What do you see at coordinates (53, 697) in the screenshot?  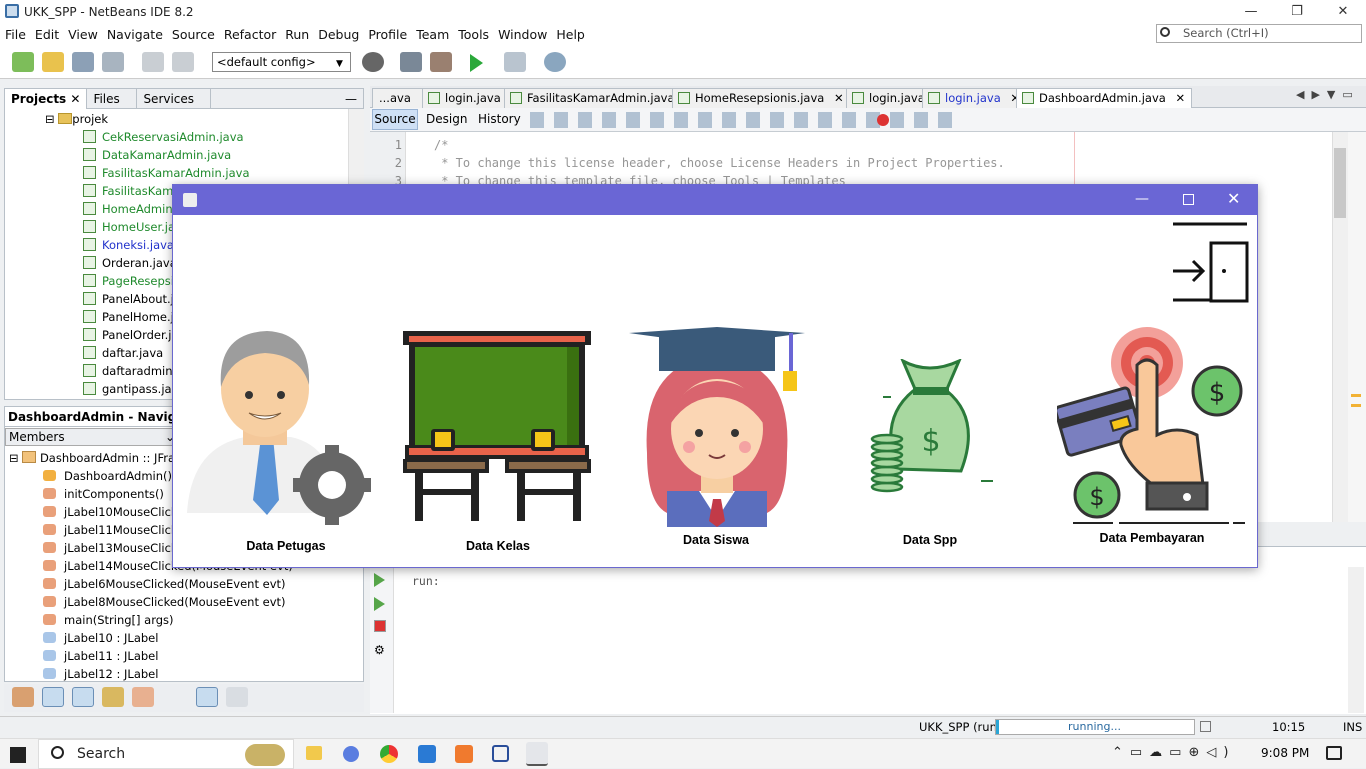 I see `fields-icon` at bounding box center [53, 697].